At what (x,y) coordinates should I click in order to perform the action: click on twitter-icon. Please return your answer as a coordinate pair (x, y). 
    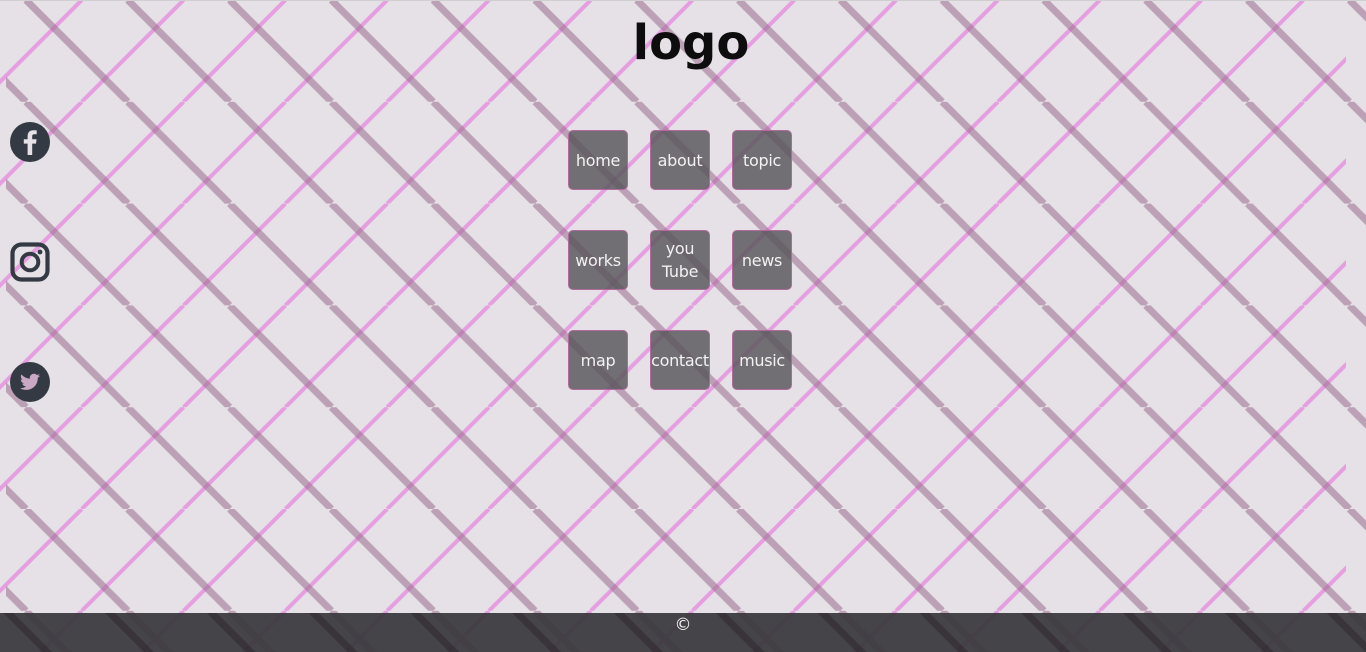
    Looking at the image, I should click on (30, 382).